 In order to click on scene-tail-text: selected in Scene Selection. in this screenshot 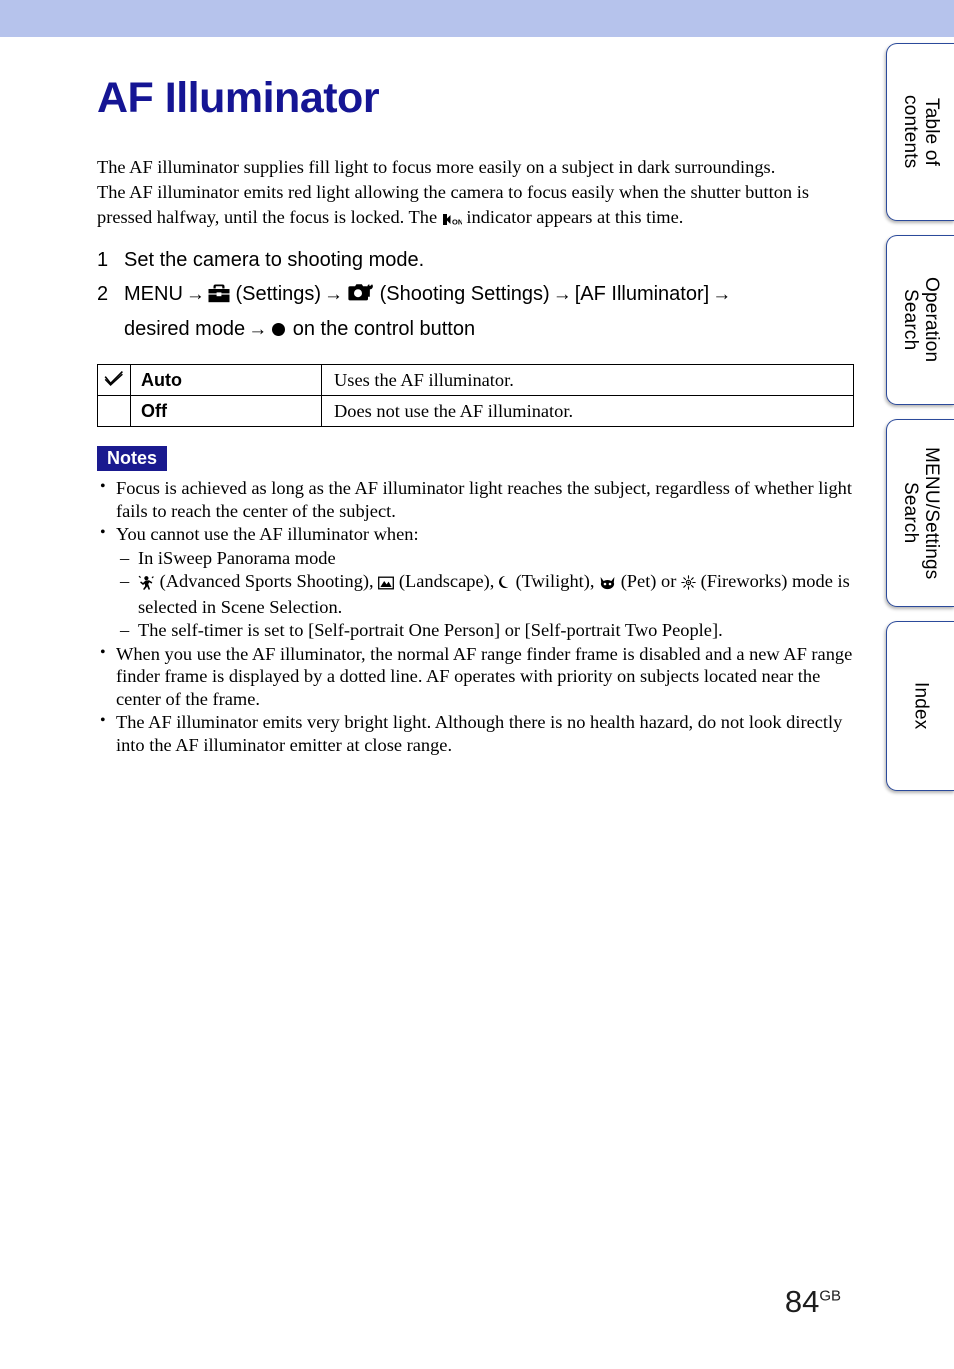, I will do `click(240, 606)`.